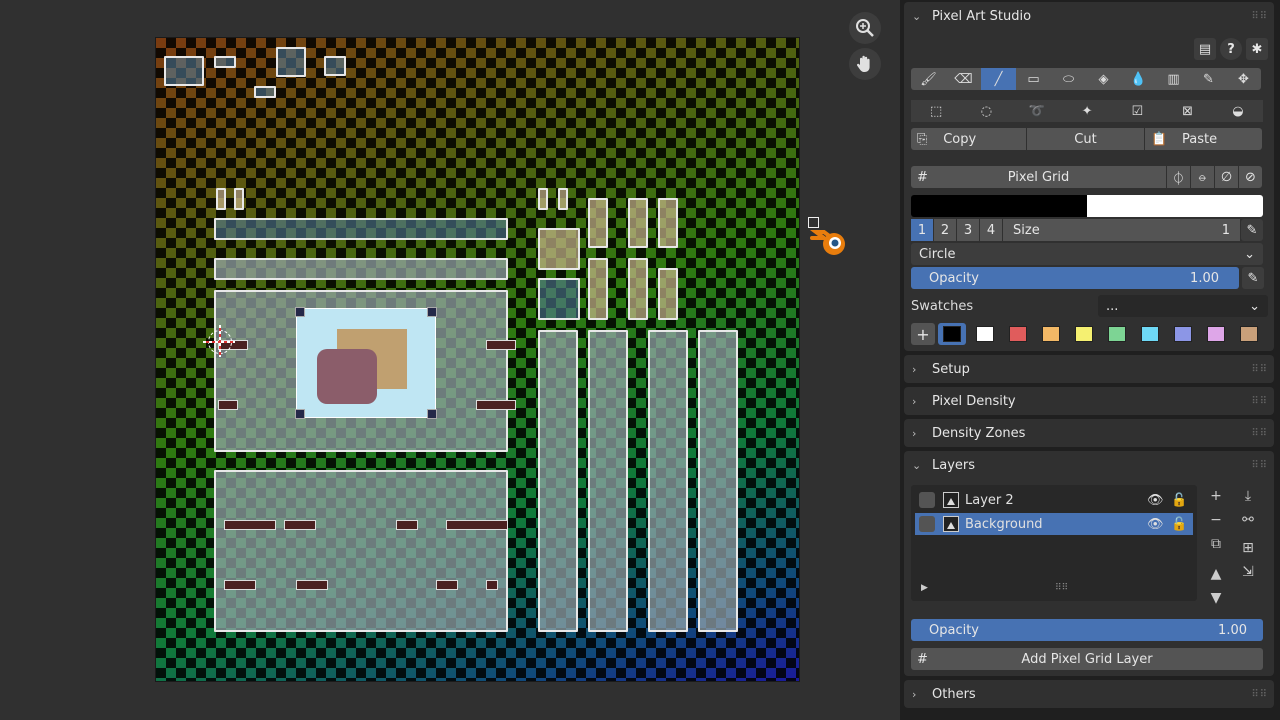 This screenshot has width=1280, height=720. What do you see at coordinates (1205, 49) in the screenshot?
I see `book-icon: ▤` at bounding box center [1205, 49].